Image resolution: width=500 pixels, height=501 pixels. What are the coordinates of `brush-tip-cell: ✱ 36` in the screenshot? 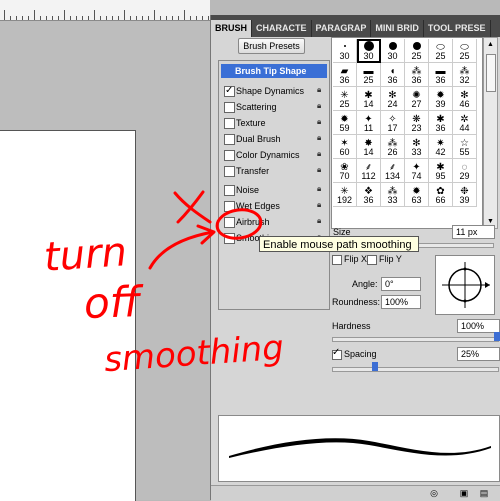 It's located at (441, 123).